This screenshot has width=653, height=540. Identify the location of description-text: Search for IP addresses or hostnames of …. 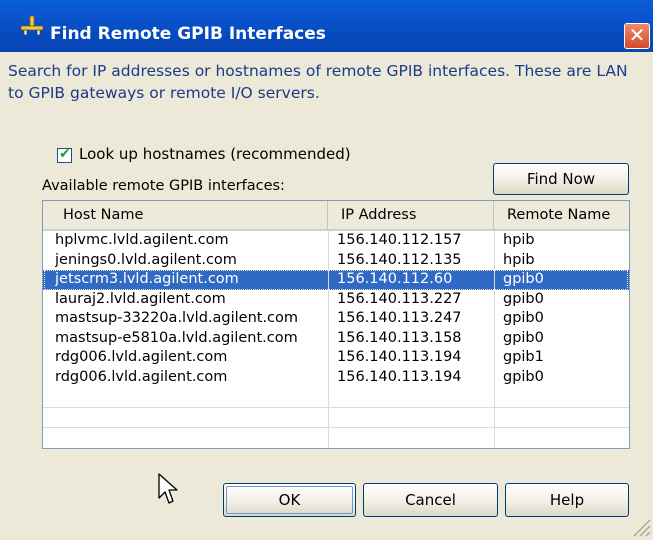
(318, 82).